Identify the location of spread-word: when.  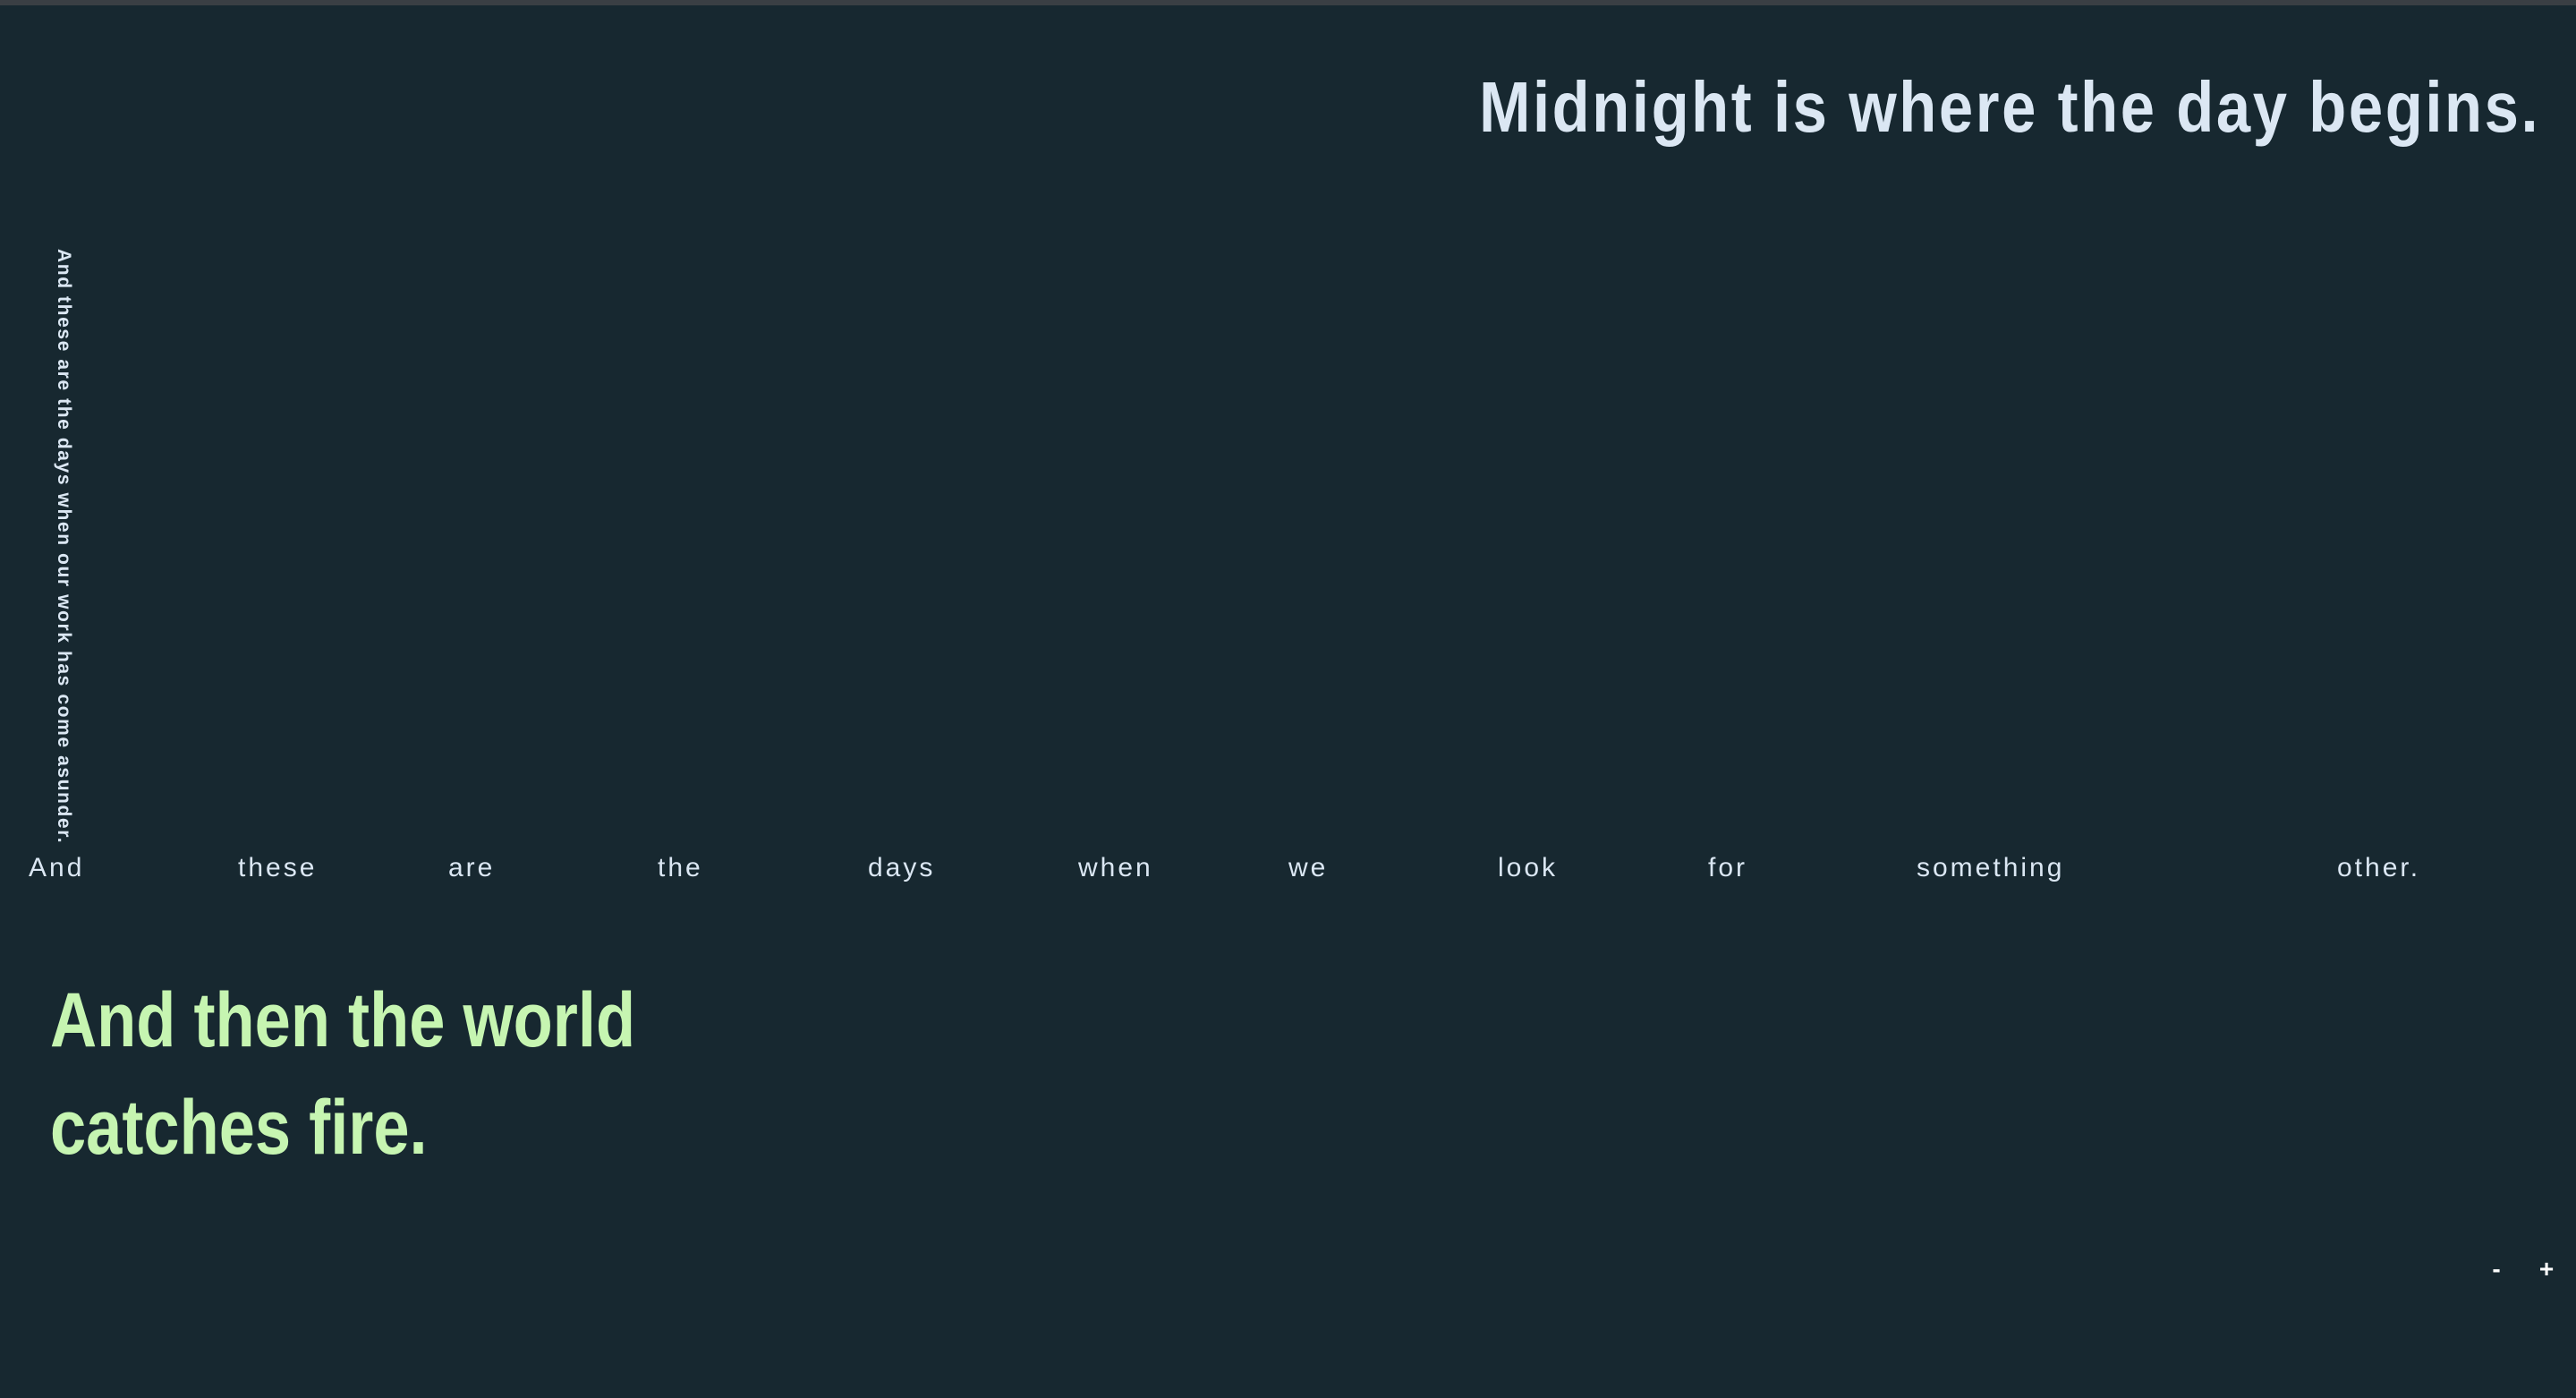
(1115, 867).